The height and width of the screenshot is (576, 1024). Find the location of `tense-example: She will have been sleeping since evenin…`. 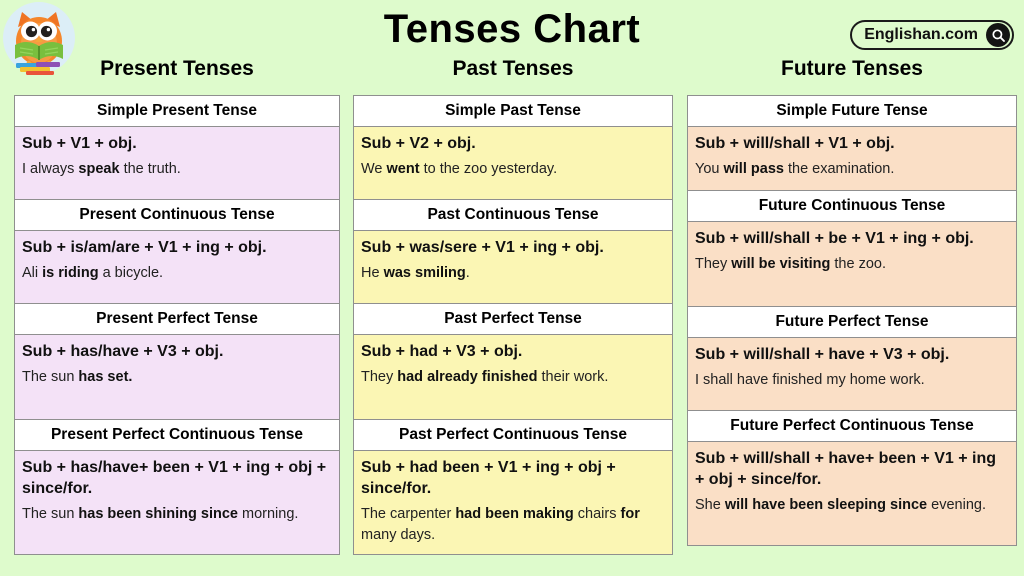

tense-example: She will have been sleeping since evenin… is located at coordinates (840, 505).